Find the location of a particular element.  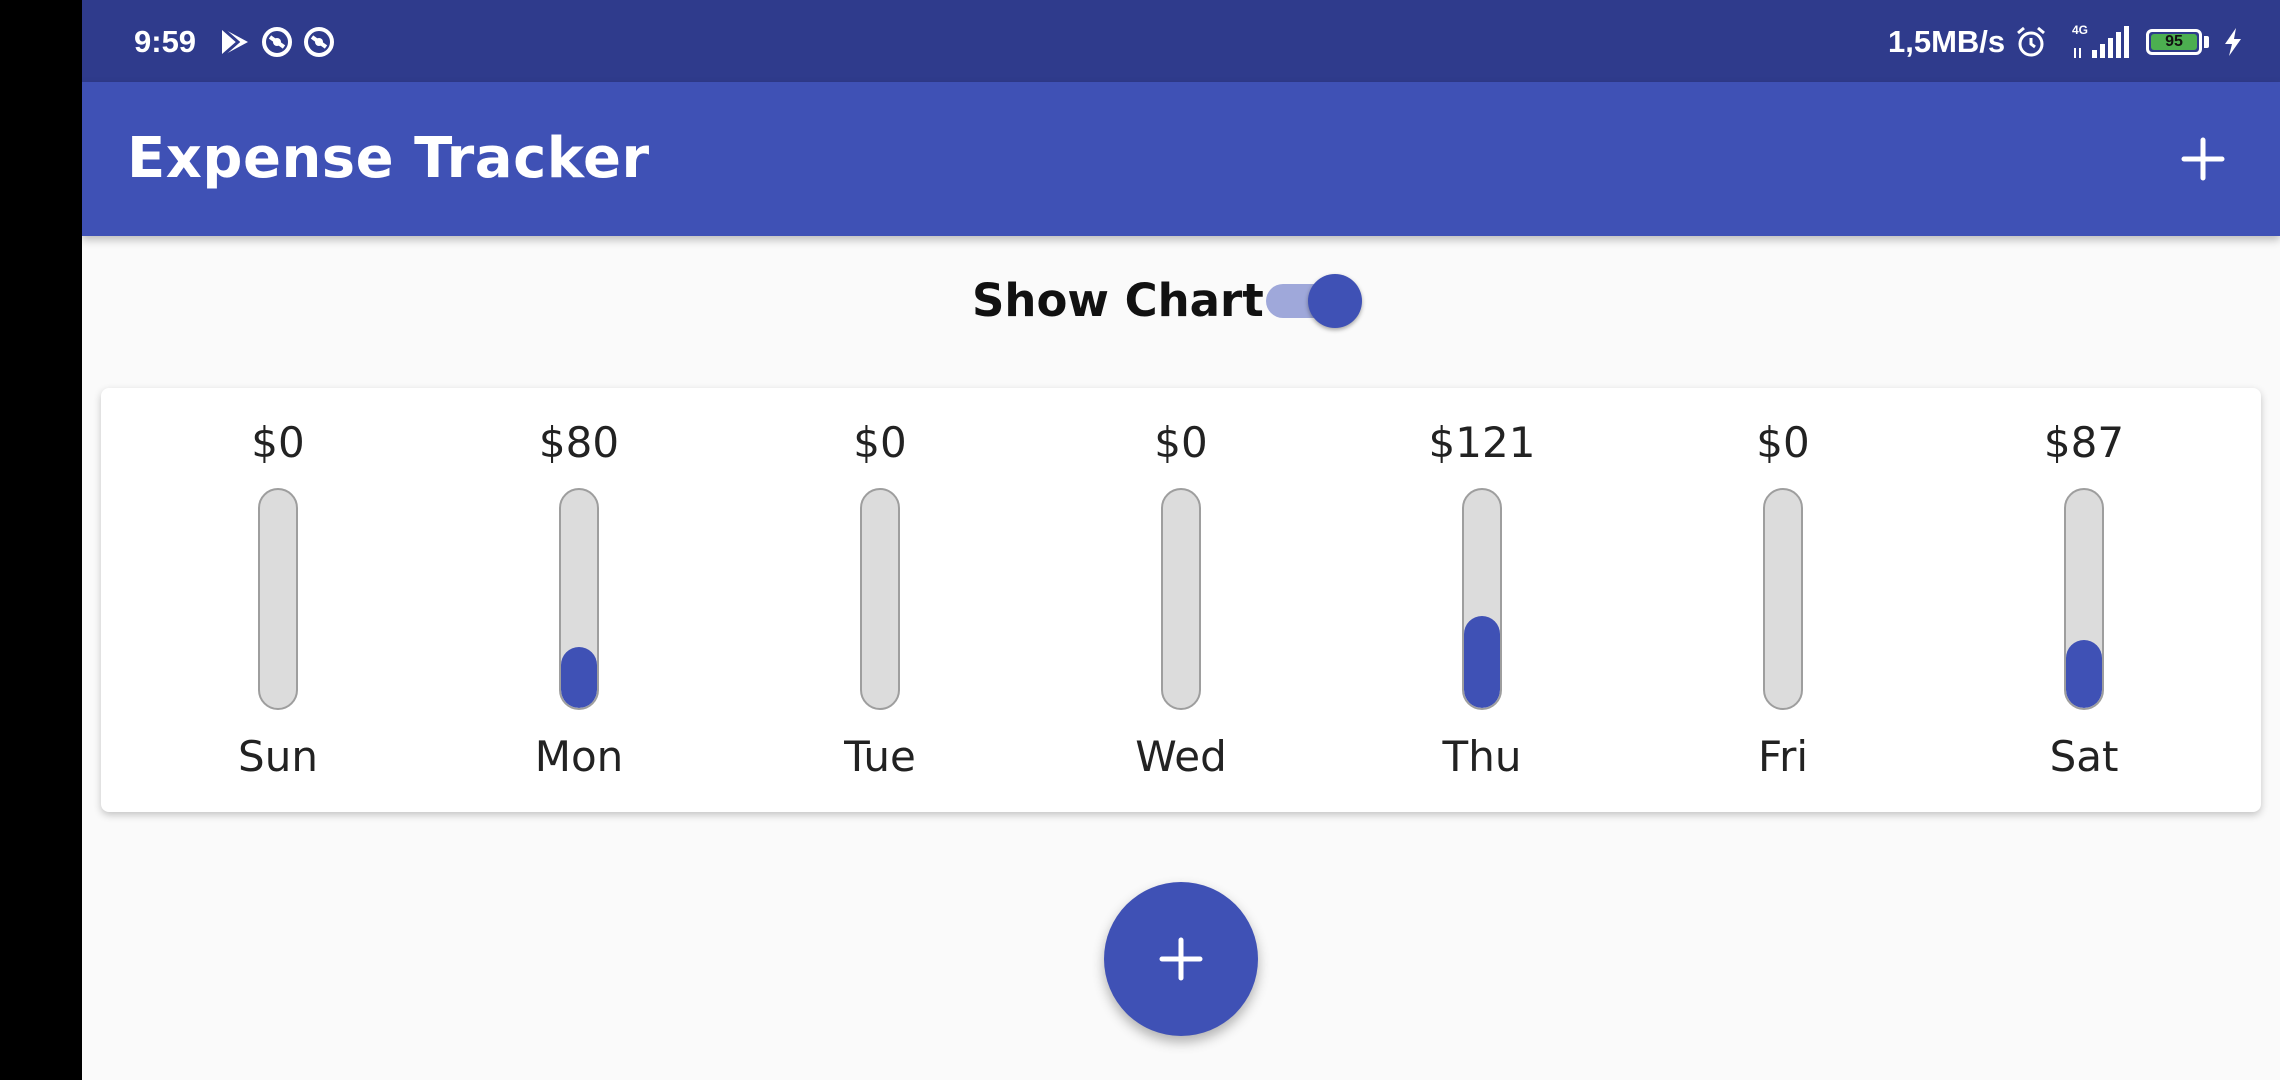

chart-bar-sun: $0 Sun is located at coordinates (278, 600).